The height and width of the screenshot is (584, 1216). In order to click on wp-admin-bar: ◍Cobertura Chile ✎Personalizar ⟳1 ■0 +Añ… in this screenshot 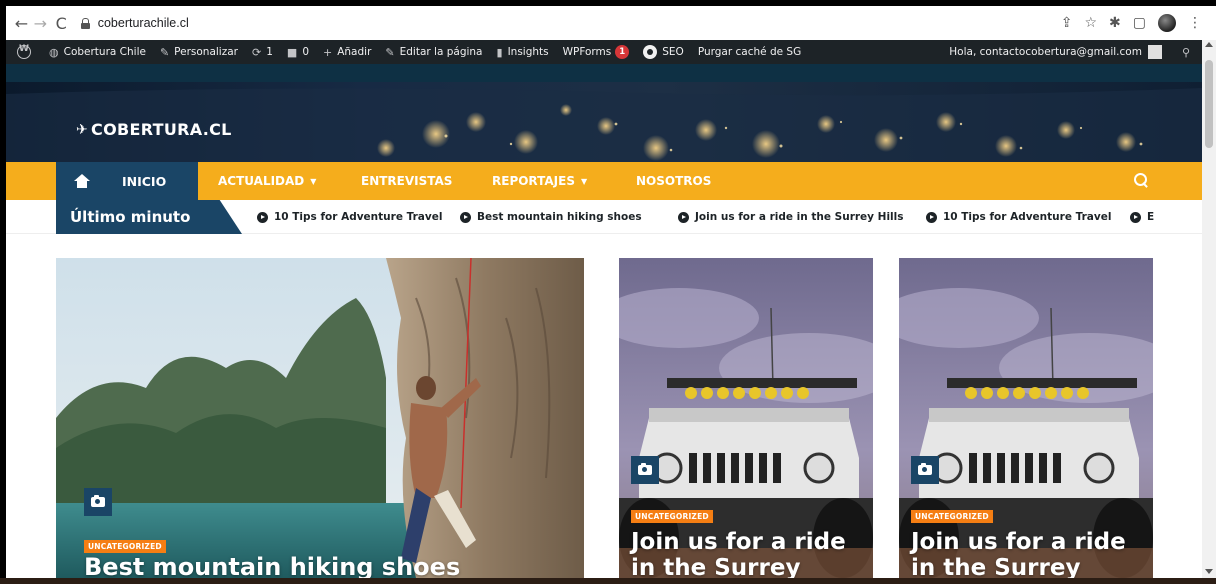, I will do `click(604, 52)`.